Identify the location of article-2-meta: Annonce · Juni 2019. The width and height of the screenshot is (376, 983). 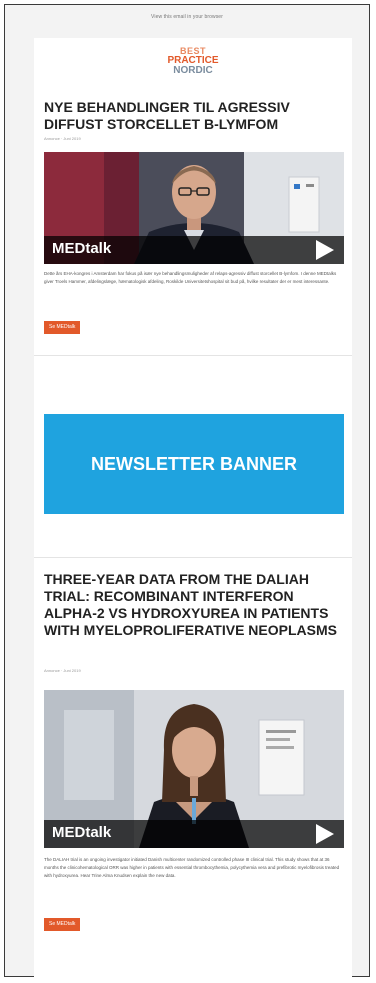
(62, 670).